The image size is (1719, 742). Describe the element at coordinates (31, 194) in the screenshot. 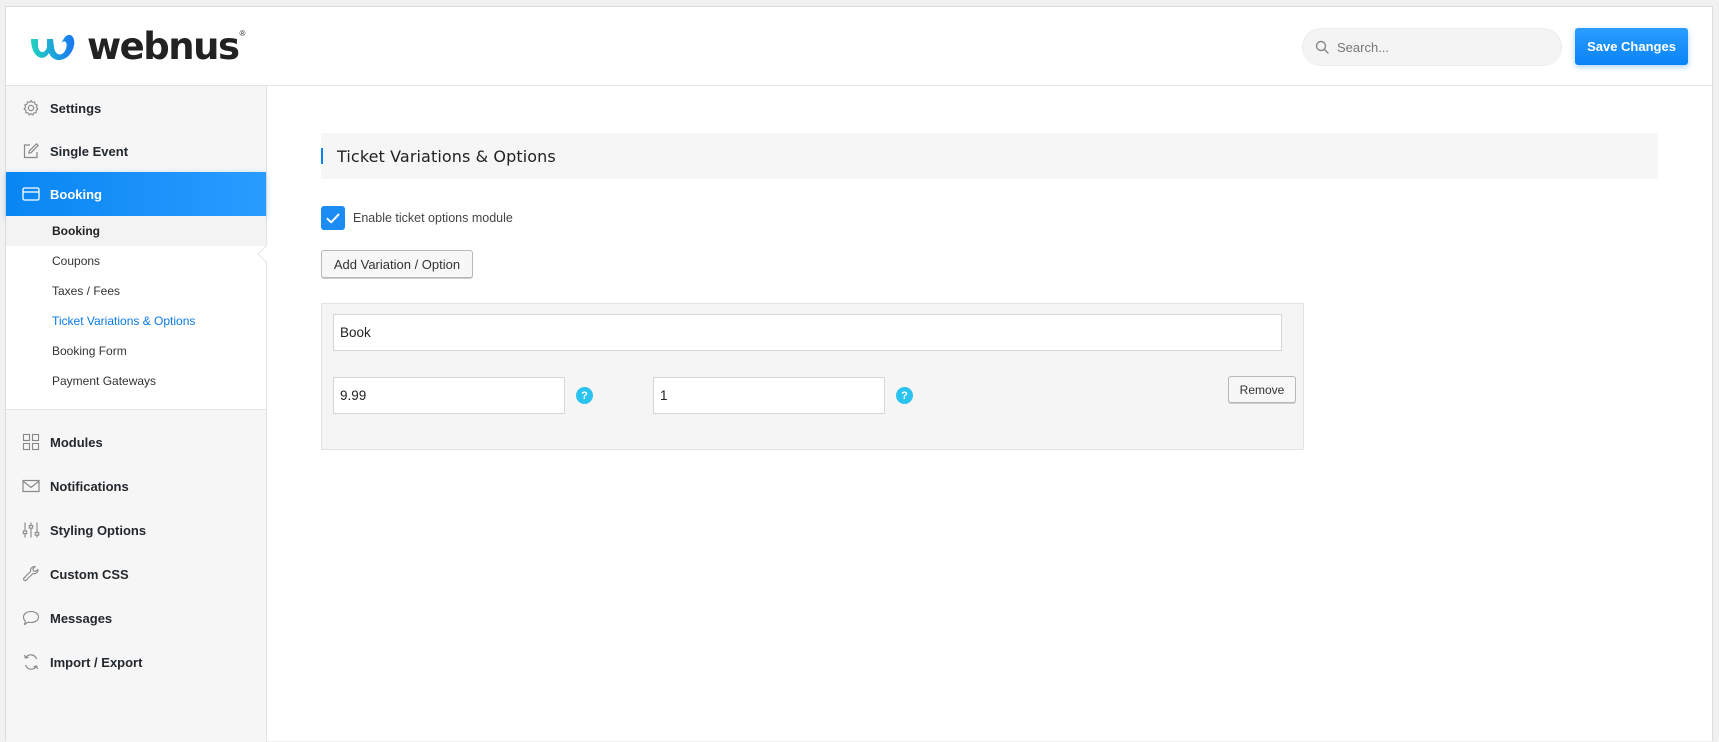

I see `card-icon` at that location.